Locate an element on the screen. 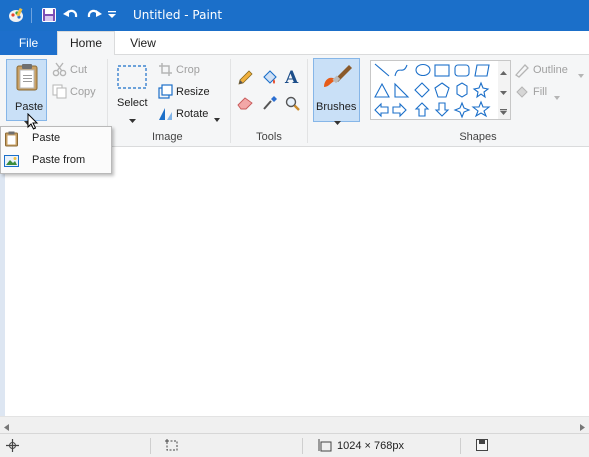 Image resolution: width=589 pixels, height=457 pixels. canvas-size-icon is located at coordinates (325, 447).